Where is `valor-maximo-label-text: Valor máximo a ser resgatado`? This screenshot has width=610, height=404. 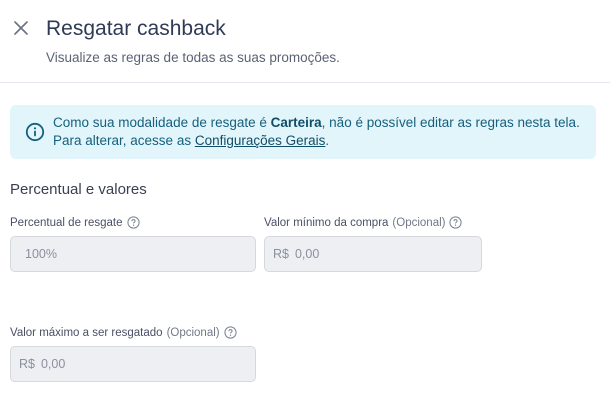
valor-maximo-label-text: Valor máximo a ser resgatado is located at coordinates (86, 332).